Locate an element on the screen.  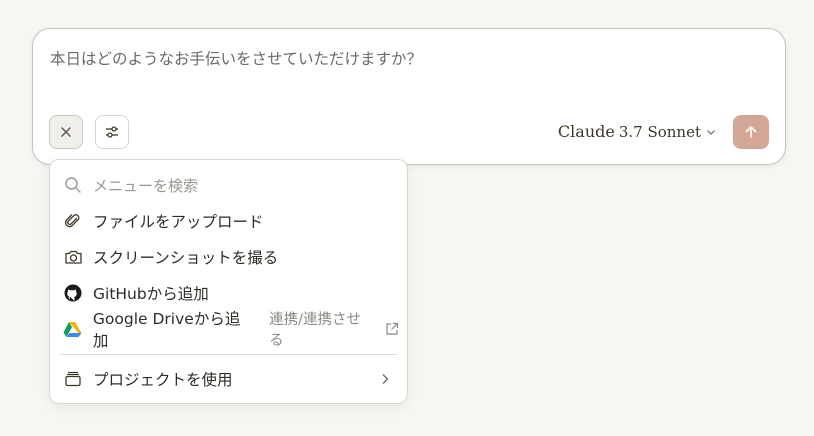
chevron-right-icon is located at coordinates (385, 379).